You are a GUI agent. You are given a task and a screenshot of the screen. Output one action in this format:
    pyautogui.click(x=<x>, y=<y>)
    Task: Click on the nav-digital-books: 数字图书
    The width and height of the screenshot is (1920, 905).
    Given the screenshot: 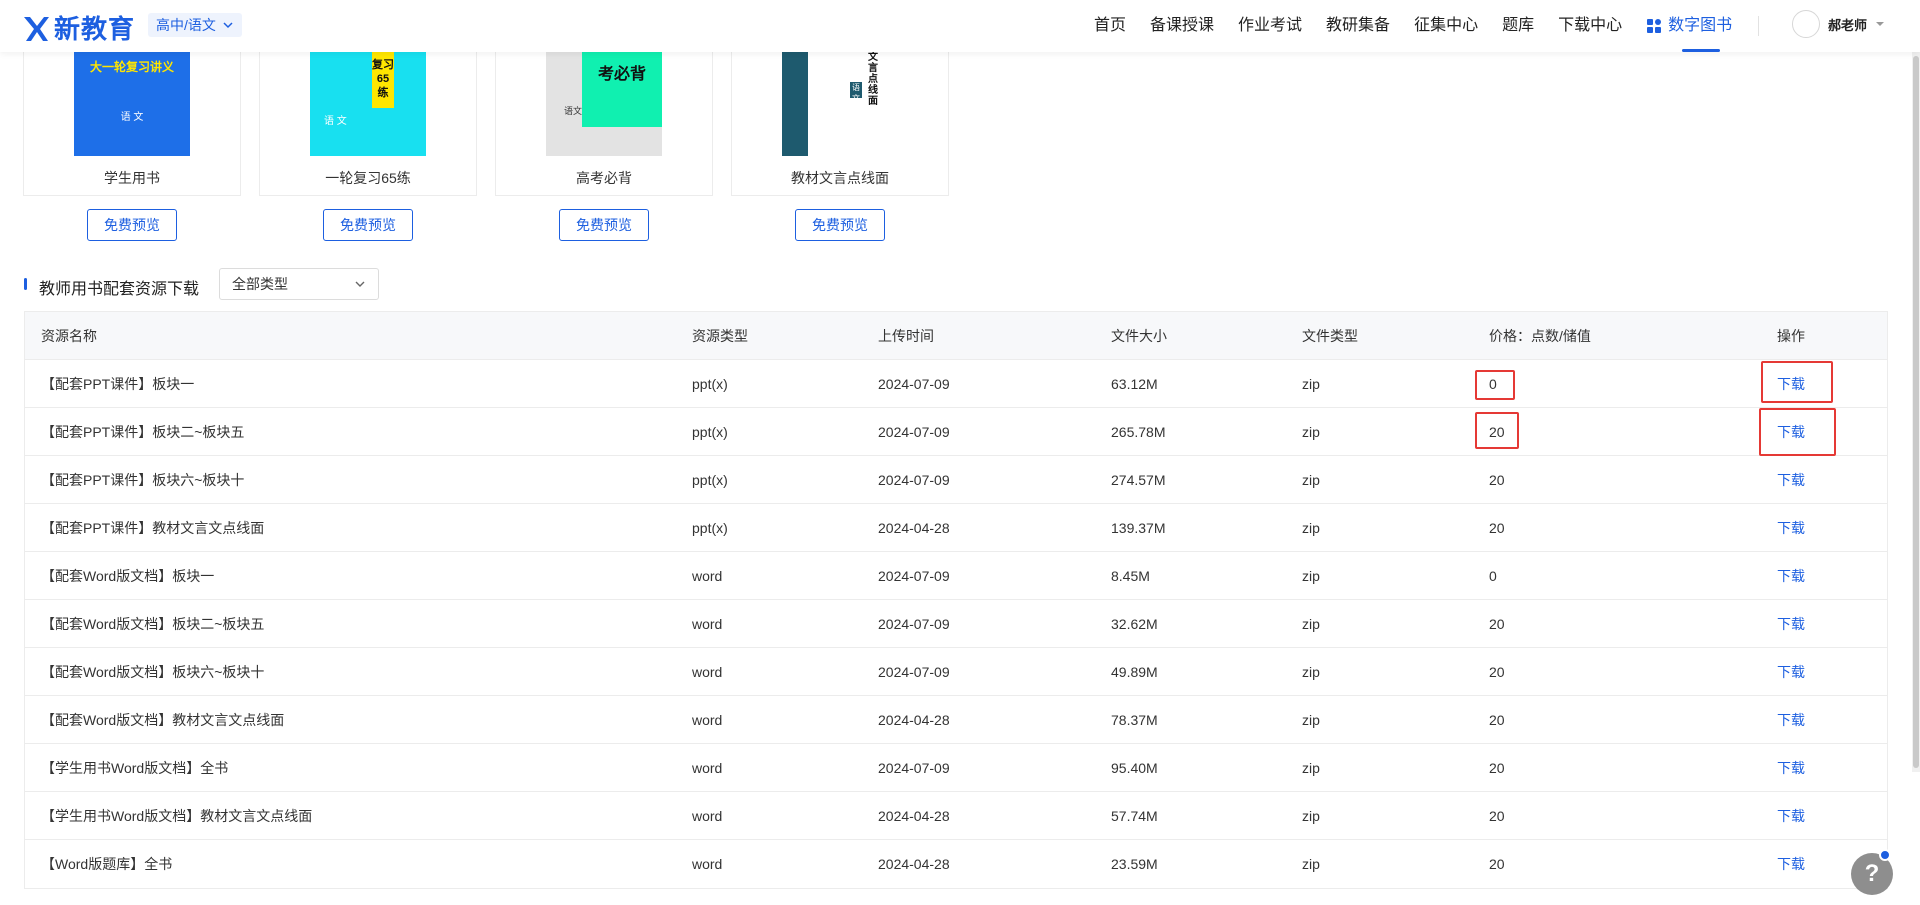 What is the action you would take?
    pyautogui.click(x=1689, y=26)
    